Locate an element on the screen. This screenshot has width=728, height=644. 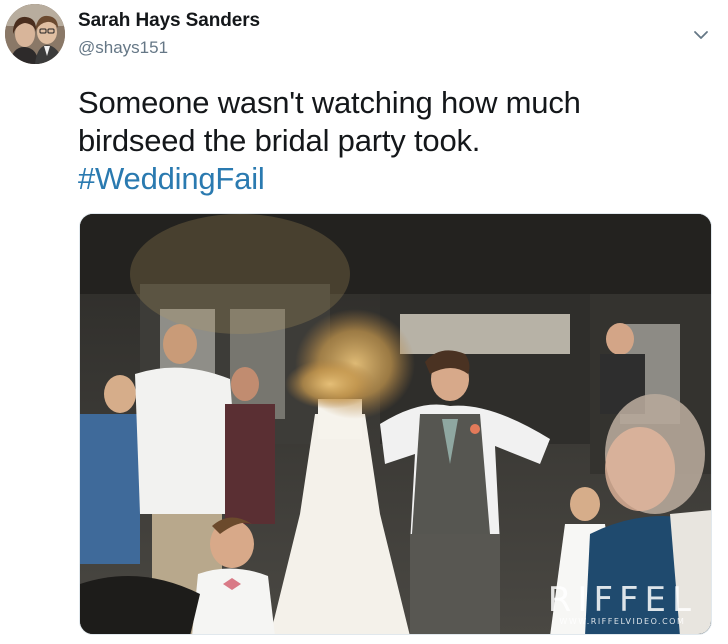
profile-photo-icon is located at coordinates (35, 34).